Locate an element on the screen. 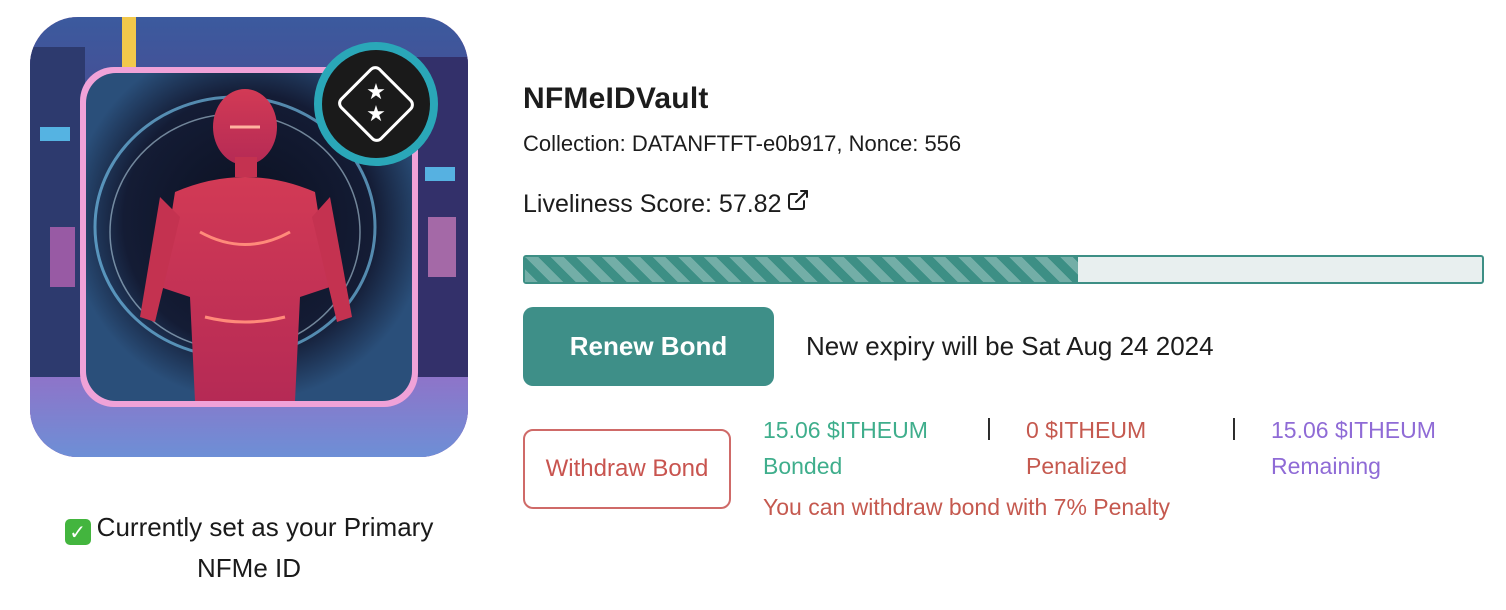  external-link-icon is located at coordinates (798, 200).